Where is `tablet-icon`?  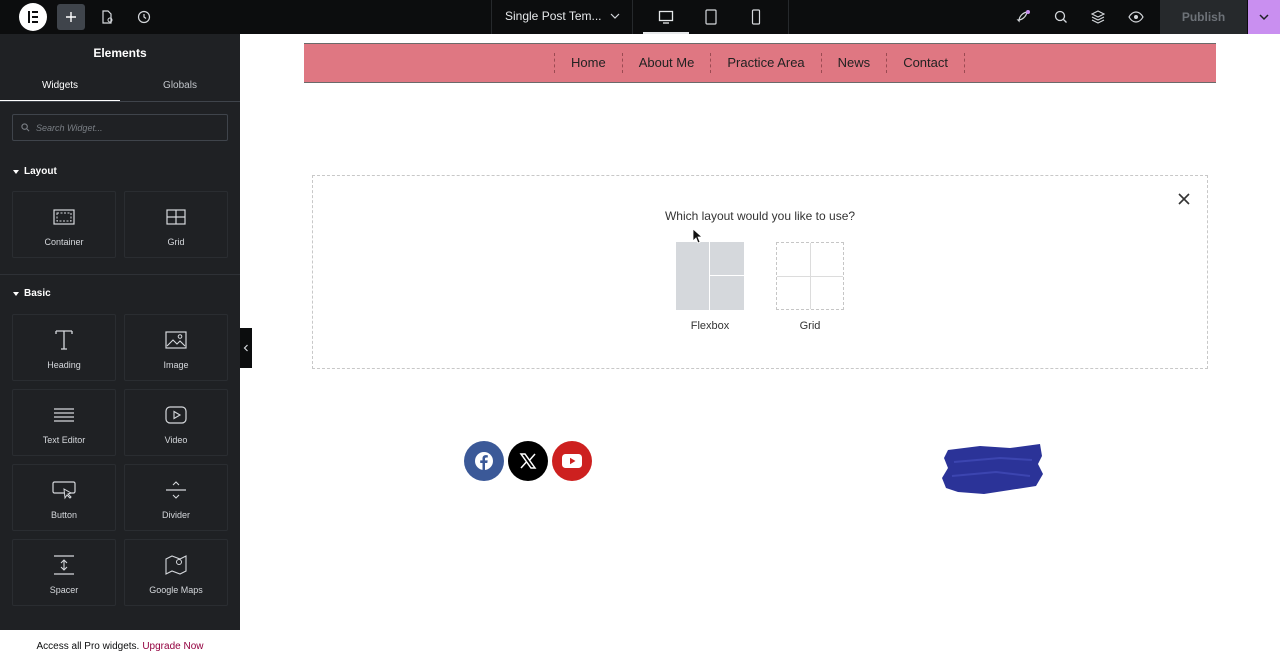 tablet-icon is located at coordinates (711, 17).